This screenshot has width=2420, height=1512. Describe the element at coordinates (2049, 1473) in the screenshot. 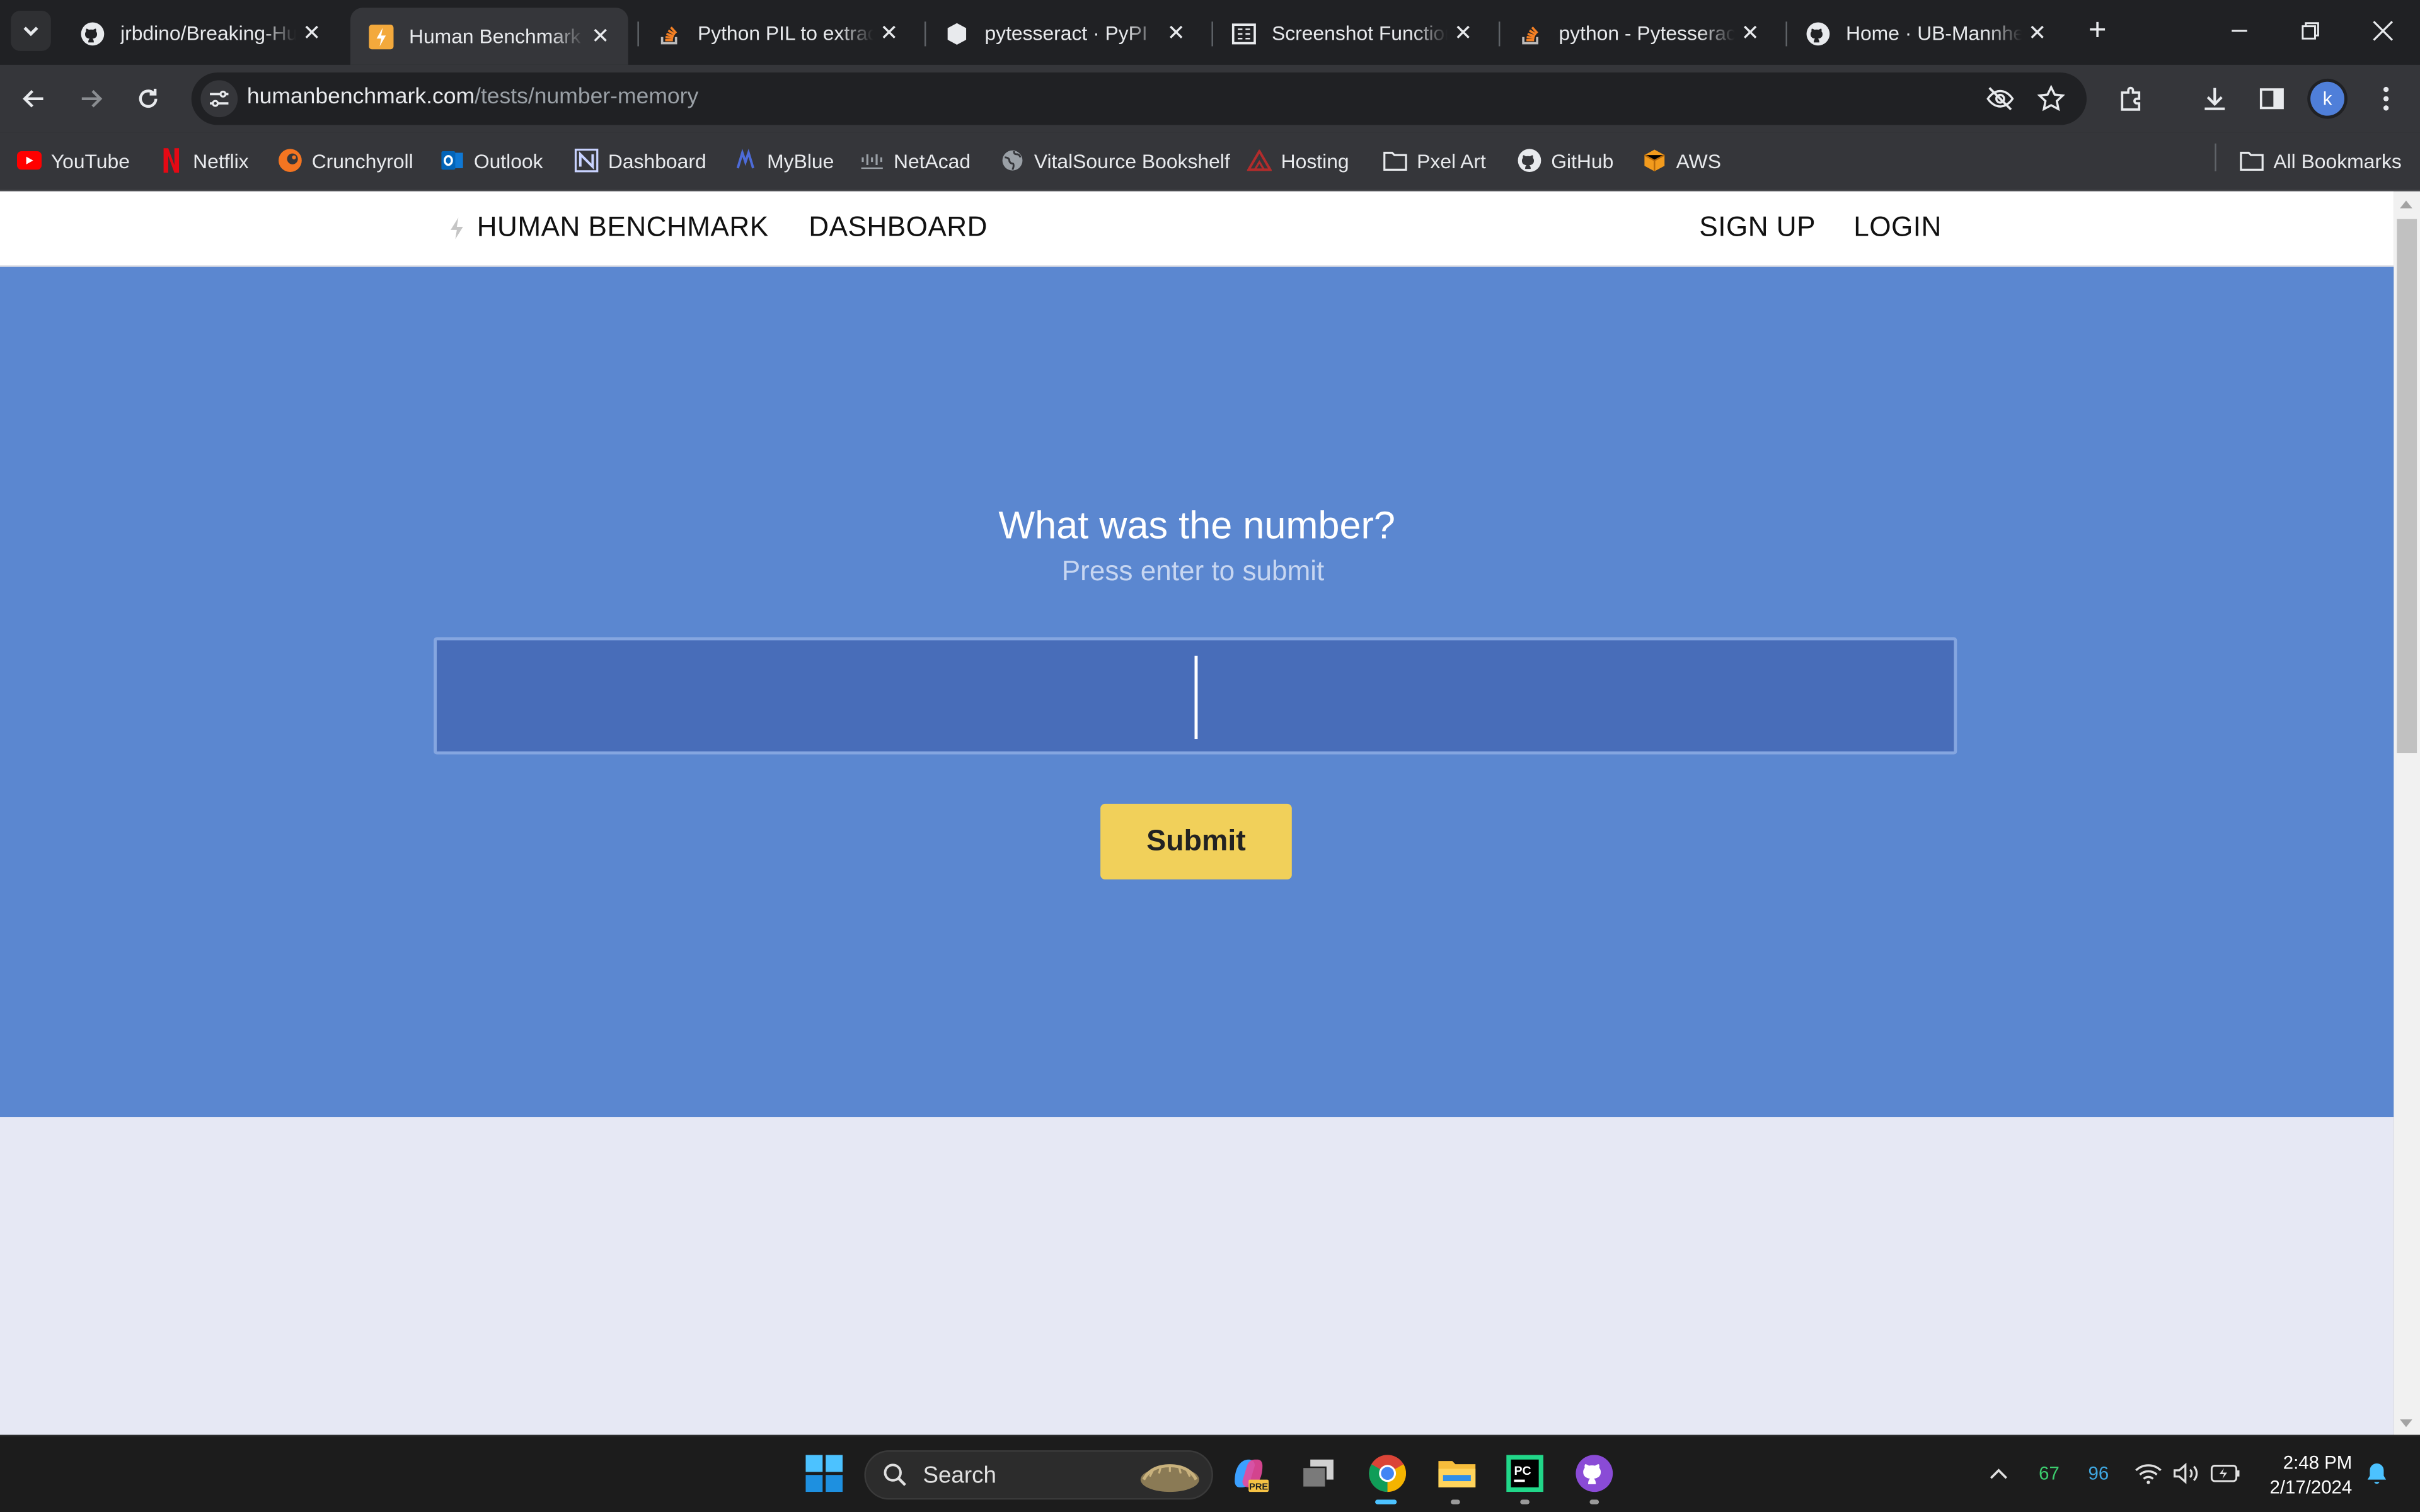

I see `tray-monitor-value-1: 67` at that location.